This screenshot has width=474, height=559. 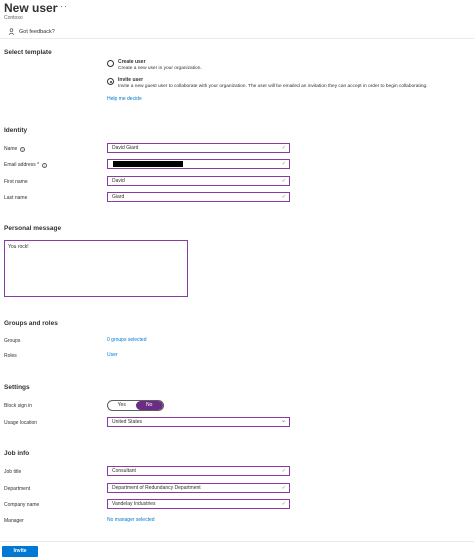 What do you see at coordinates (134, 504) in the screenshot?
I see `company-name-value: Vandelay Industries` at bounding box center [134, 504].